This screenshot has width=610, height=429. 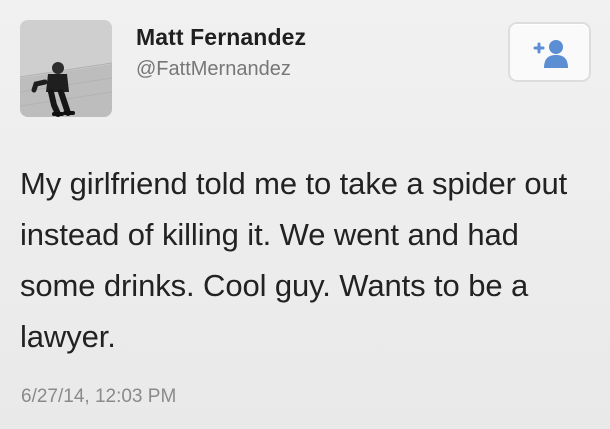 I want to click on profile-photo-icon, so click(x=66, y=68).